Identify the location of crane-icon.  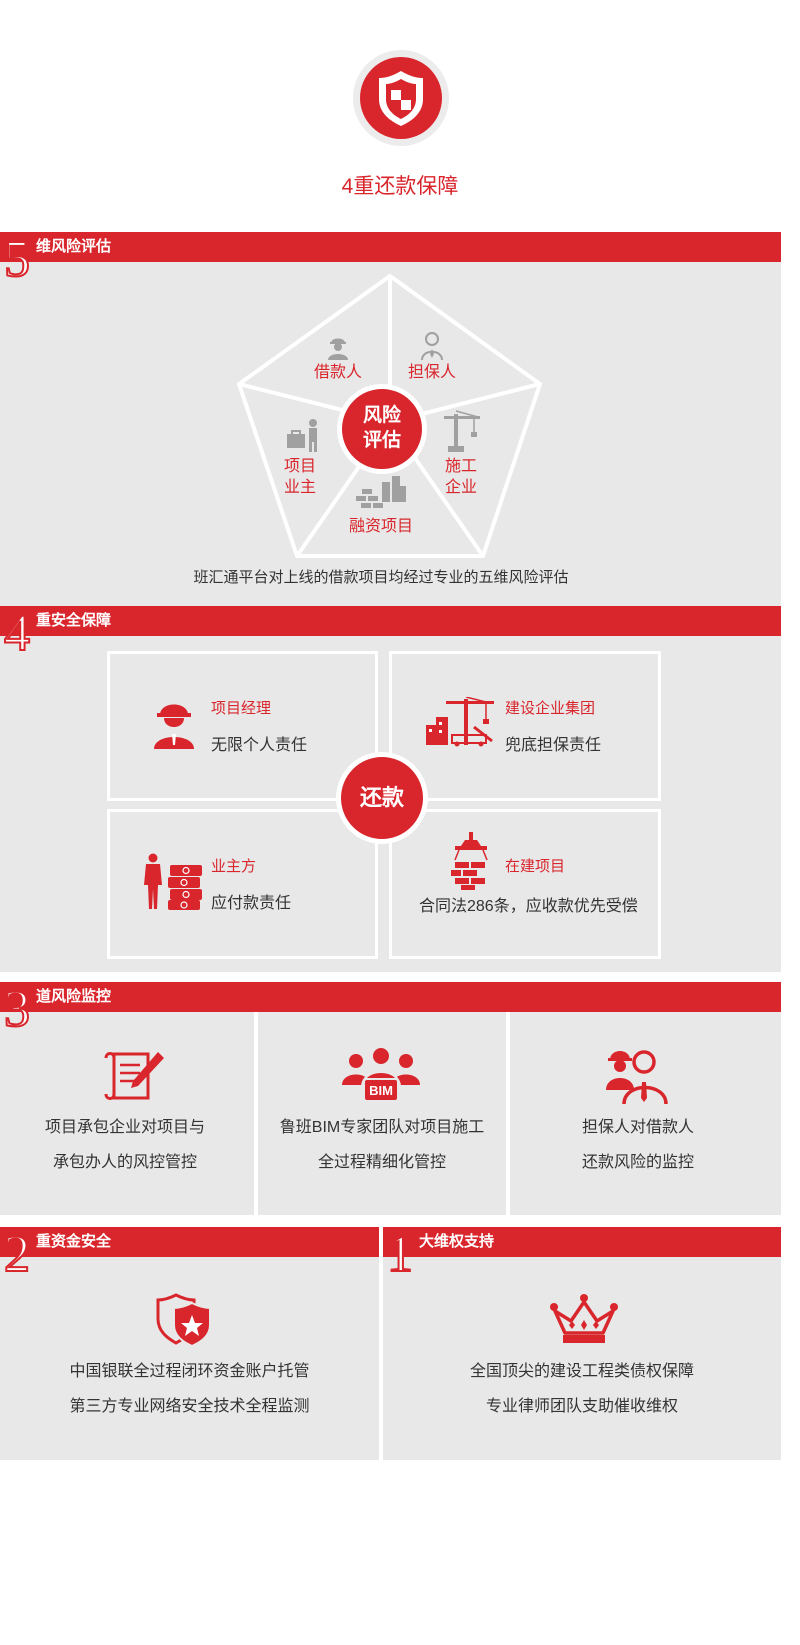
(462, 431).